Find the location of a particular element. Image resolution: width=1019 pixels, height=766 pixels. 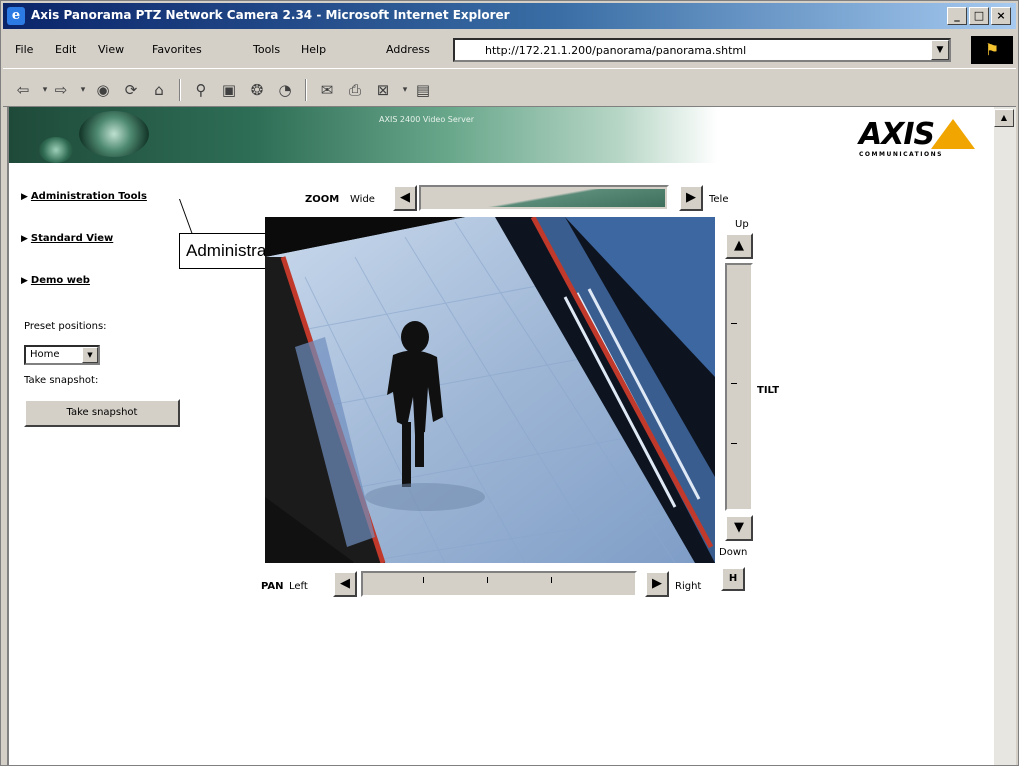

nav-demo-web: ▶ Demo web is located at coordinates (55, 280).